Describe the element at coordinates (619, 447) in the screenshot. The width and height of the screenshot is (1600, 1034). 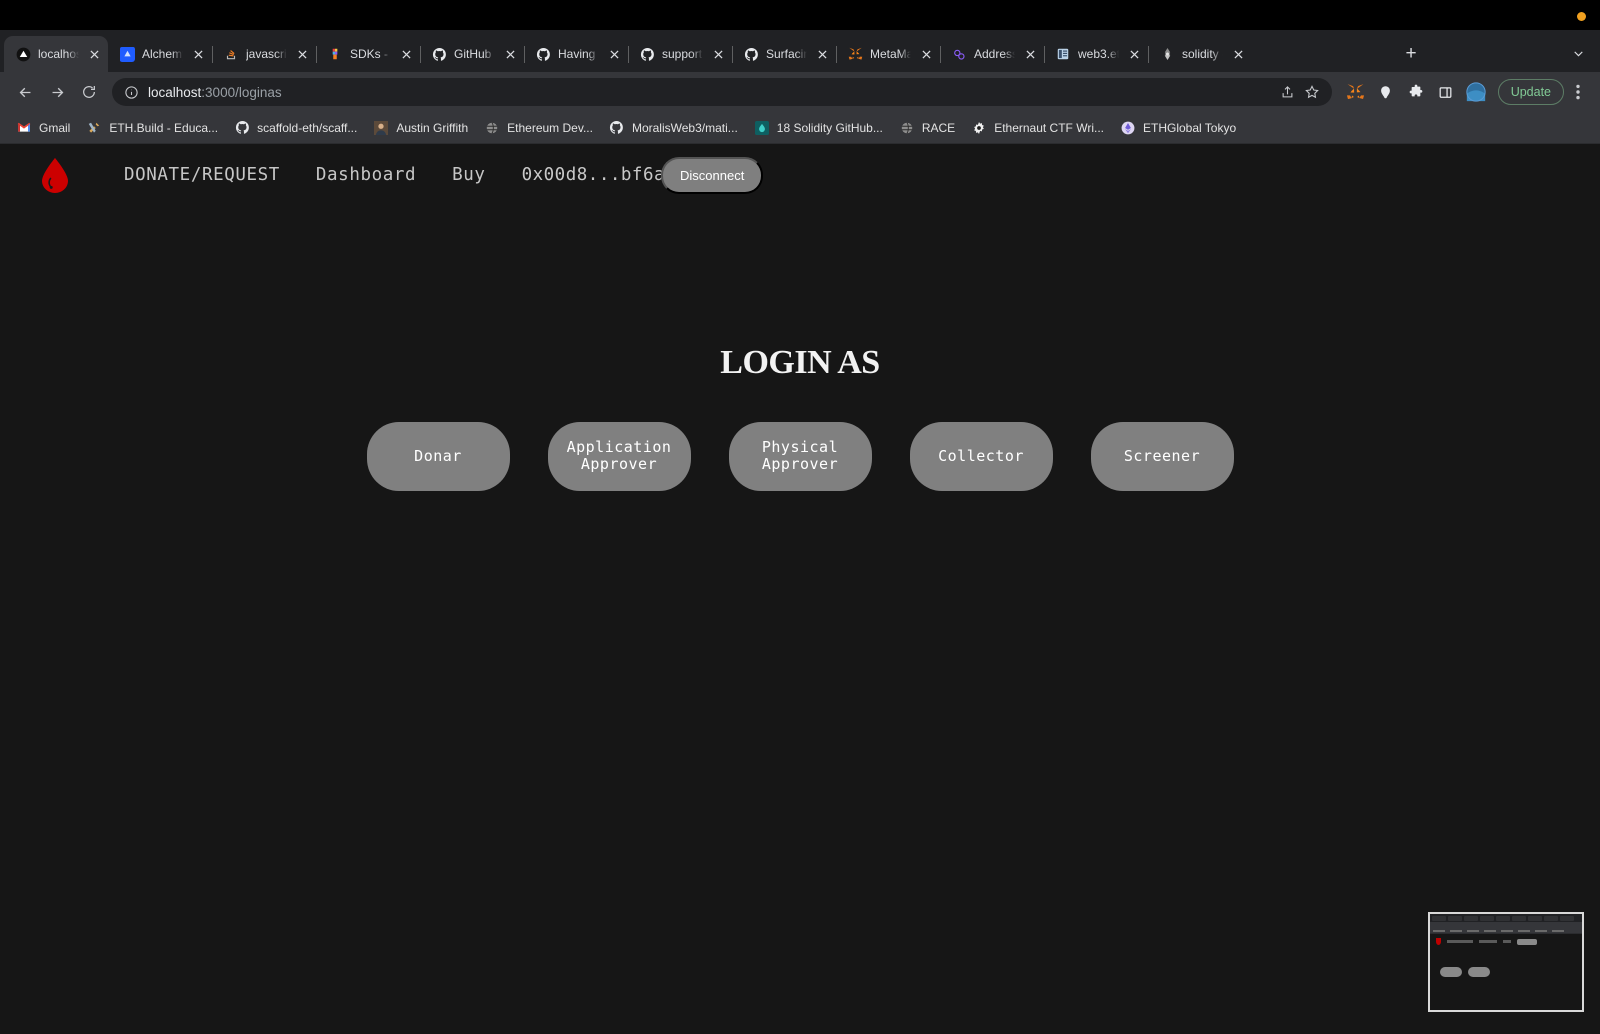
I see `role-button-label: Application` at that location.